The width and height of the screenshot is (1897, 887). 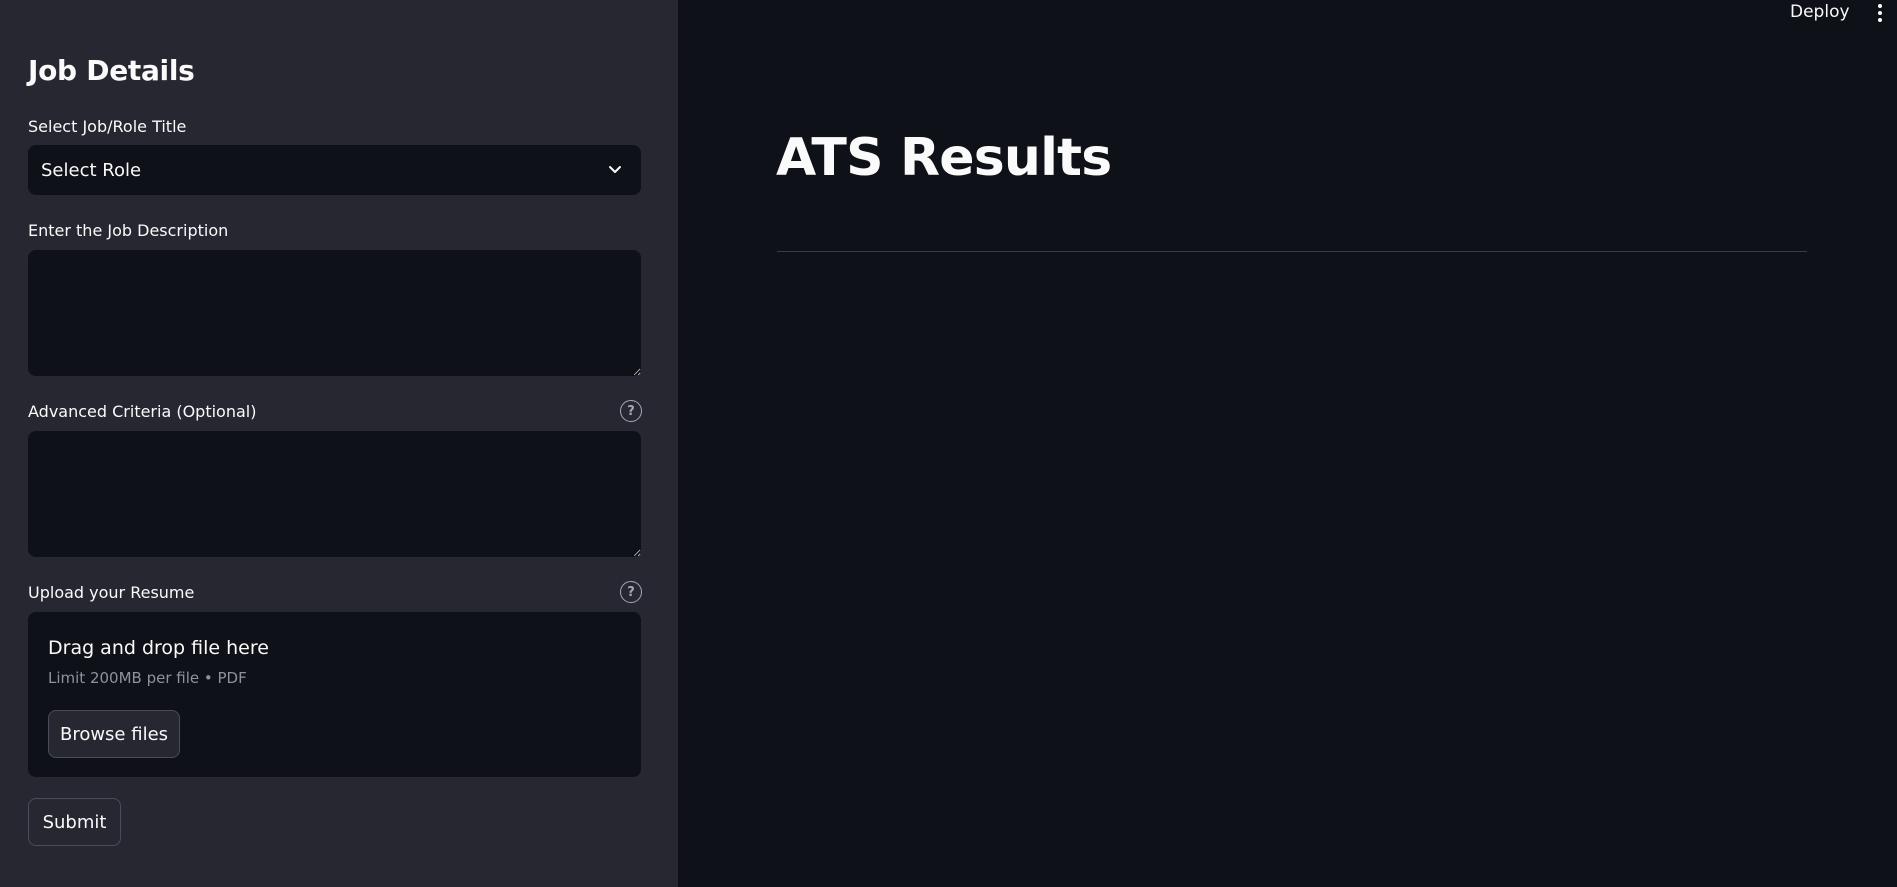 I want to click on dropzone-title: Drag and drop file here, so click(x=158, y=648).